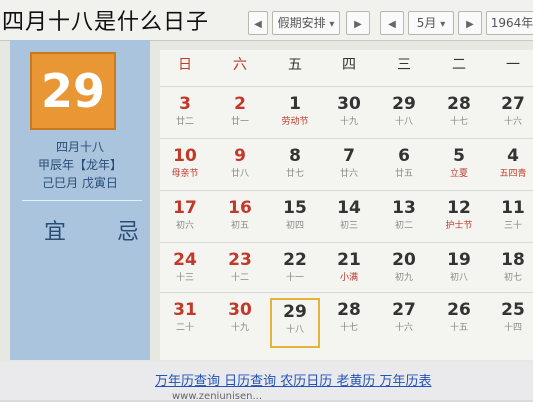 This screenshot has width=533, height=402. I want to click on day-cell: 29 十八, so click(404, 117).